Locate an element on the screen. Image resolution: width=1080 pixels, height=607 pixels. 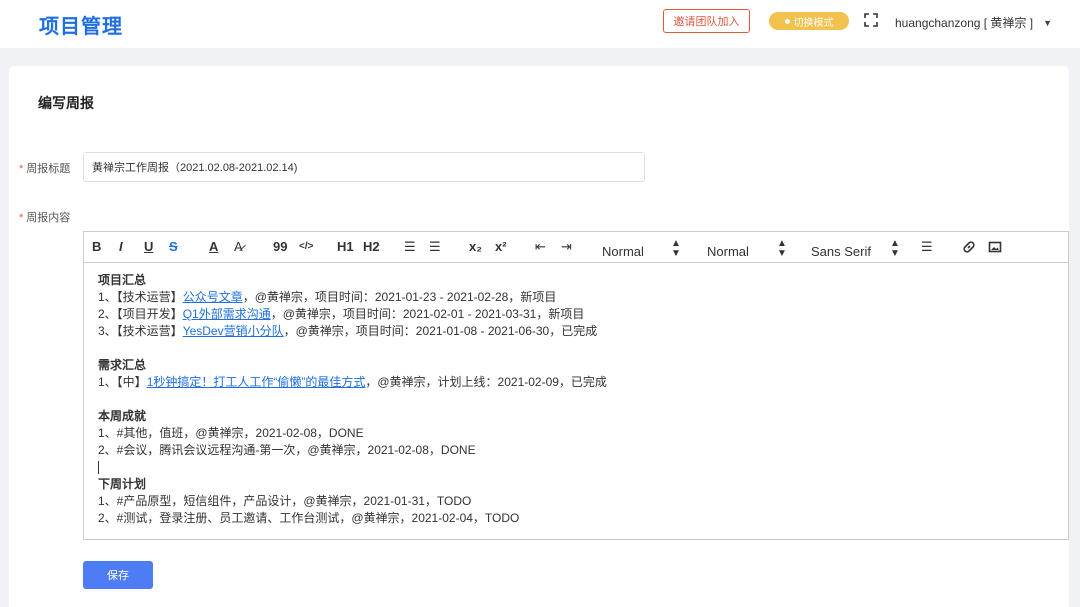
project-link: Q1外部需求沟通 is located at coordinates (227, 314).